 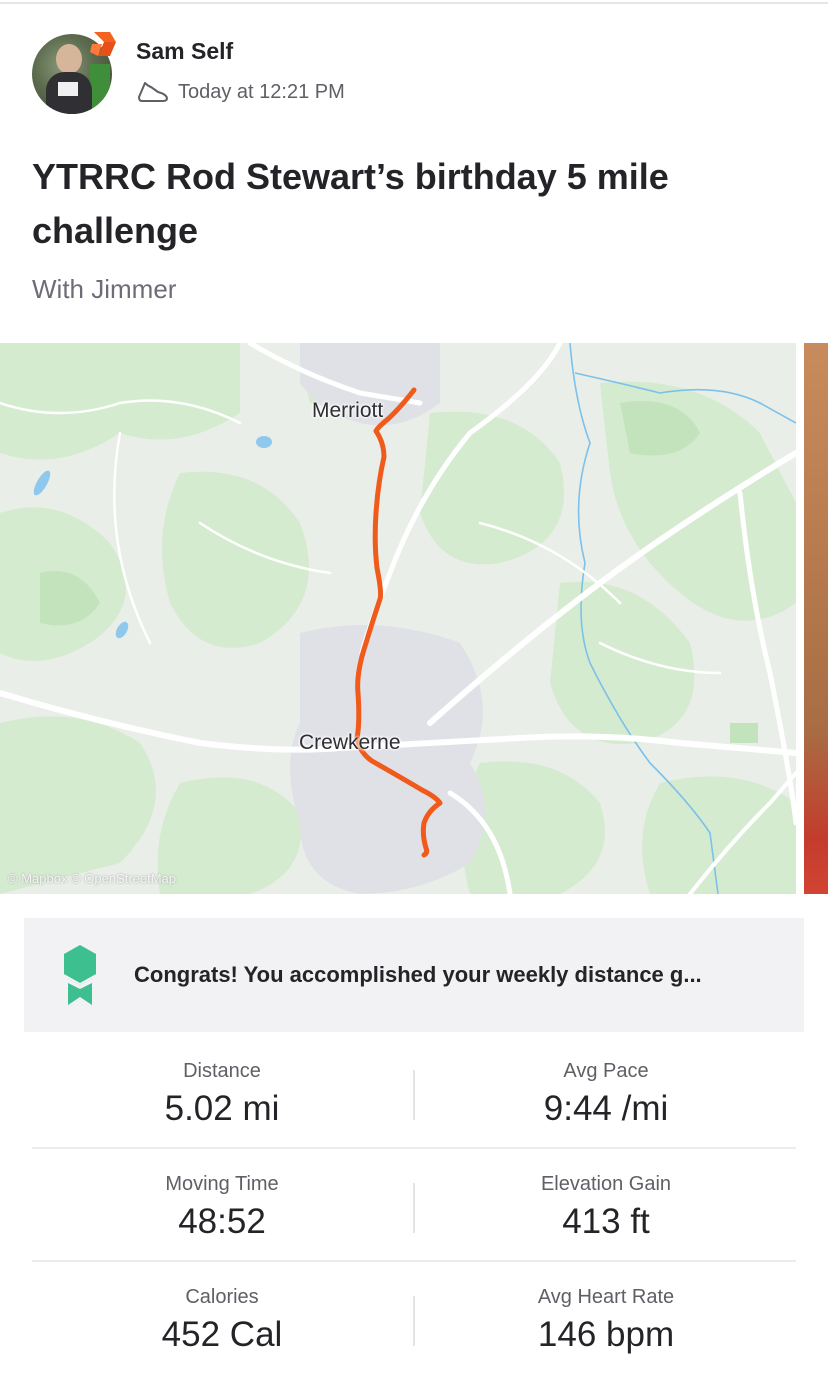 What do you see at coordinates (606, 1184) in the screenshot?
I see `stat-label: Elevation Gain` at bounding box center [606, 1184].